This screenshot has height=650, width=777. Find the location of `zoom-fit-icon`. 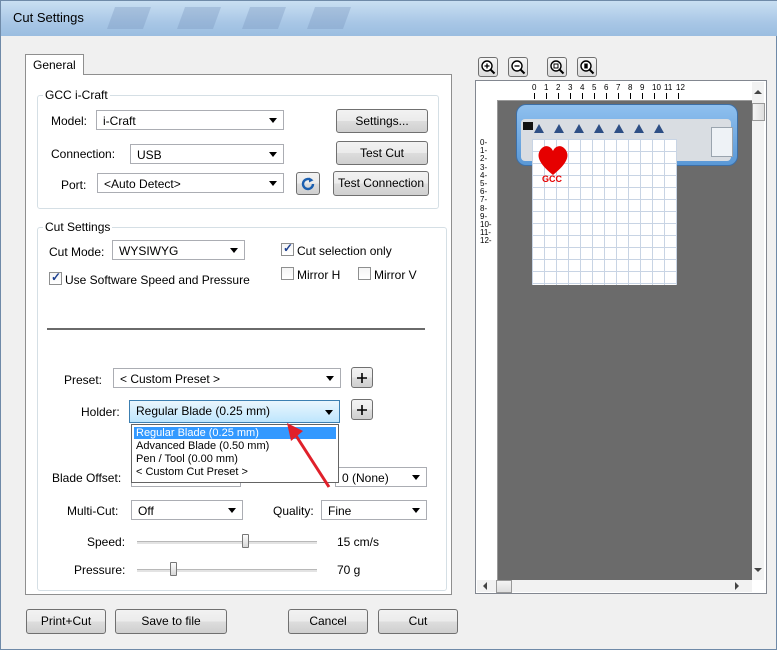

zoom-fit-icon is located at coordinates (557, 67).